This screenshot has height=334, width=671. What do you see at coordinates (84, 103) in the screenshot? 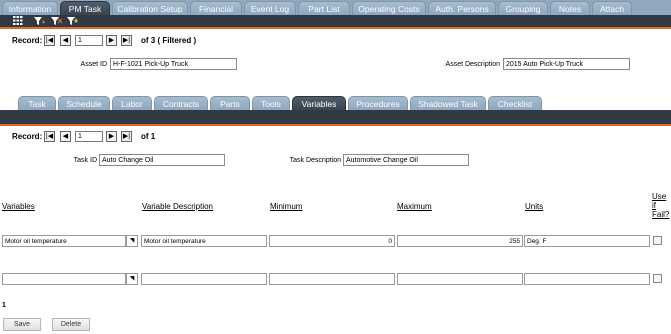
I see `tab-schedule: Schedule` at bounding box center [84, 103].